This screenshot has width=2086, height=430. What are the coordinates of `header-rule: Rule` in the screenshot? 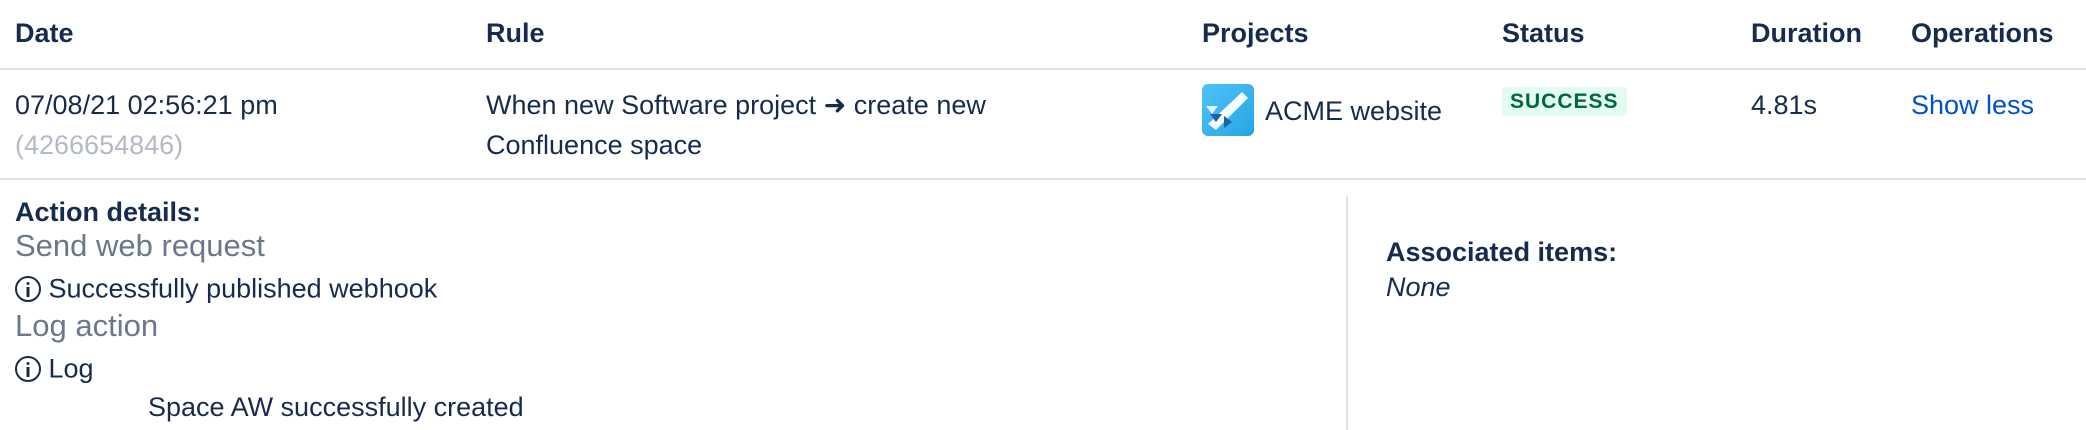 It's located at (515, 33).